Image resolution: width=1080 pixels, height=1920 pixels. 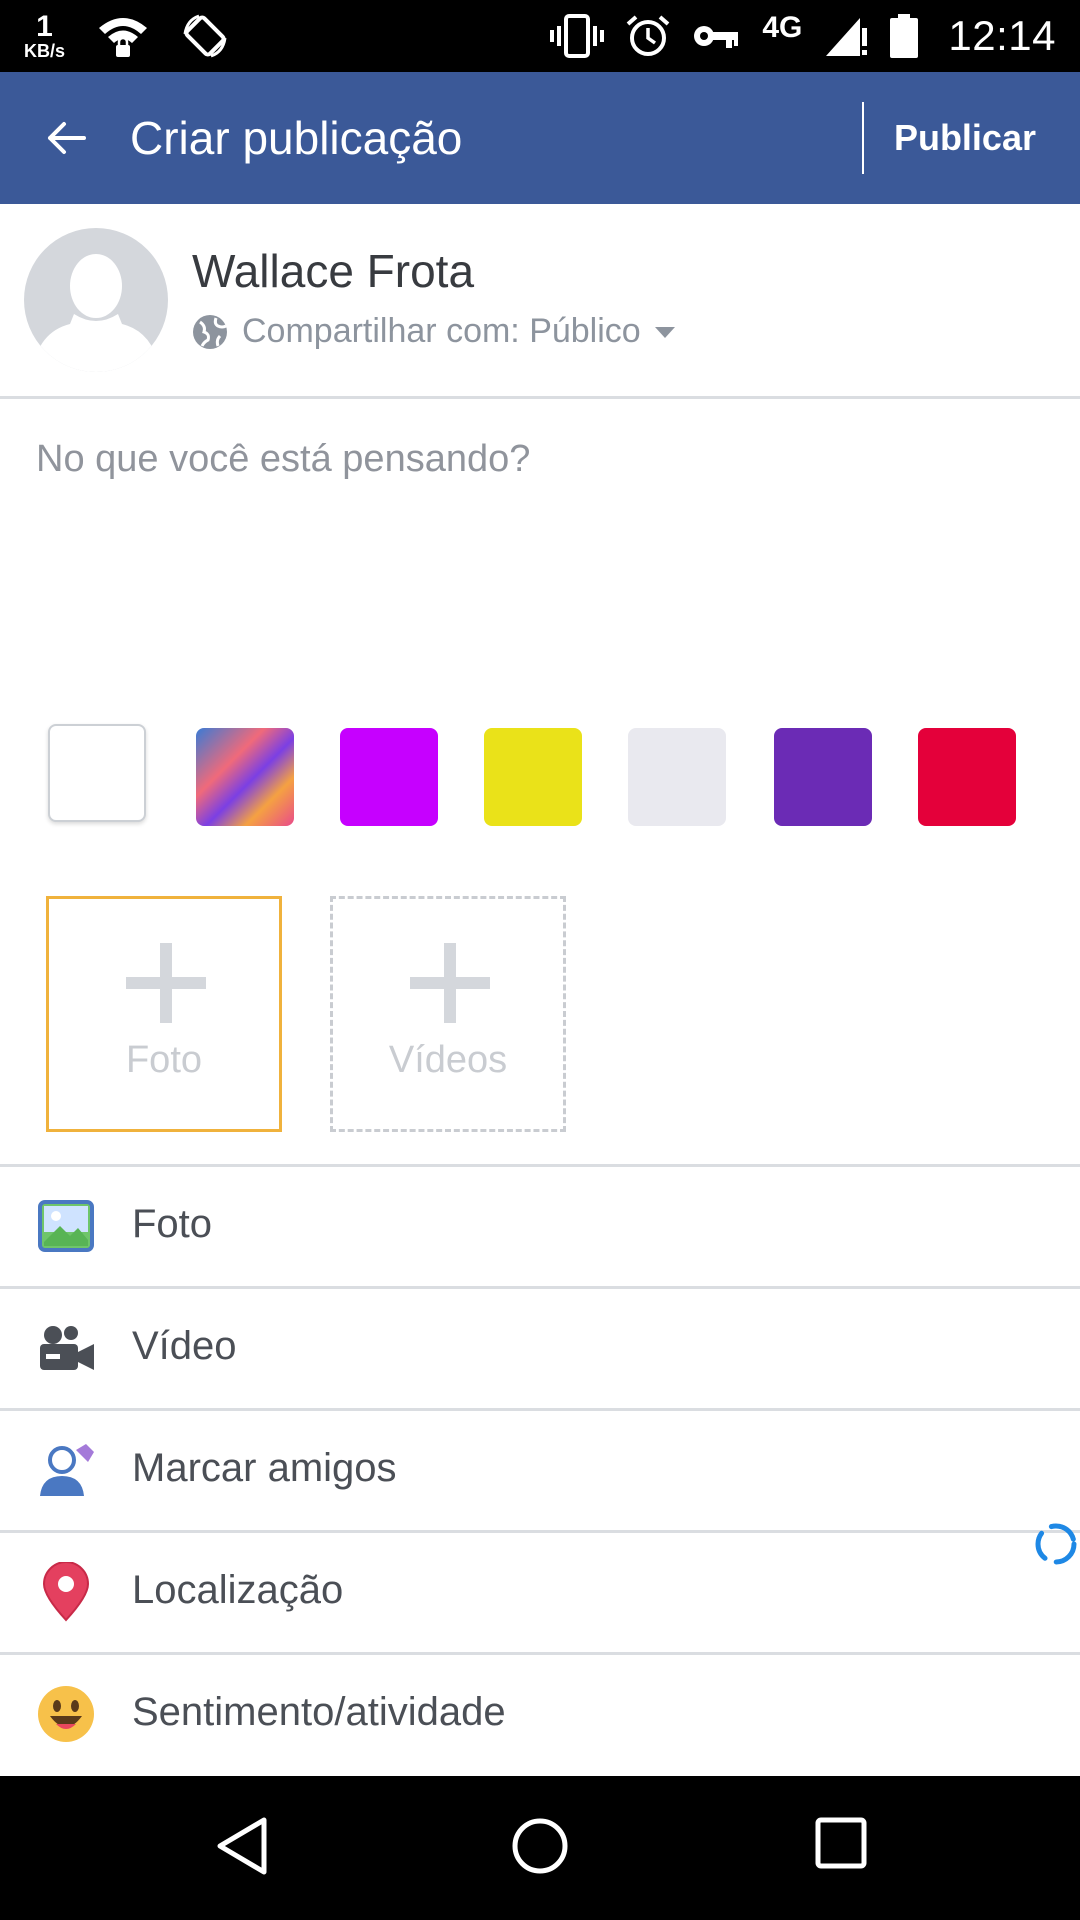 I want to click on system-nav-bar, so click(x=540, y=1848).